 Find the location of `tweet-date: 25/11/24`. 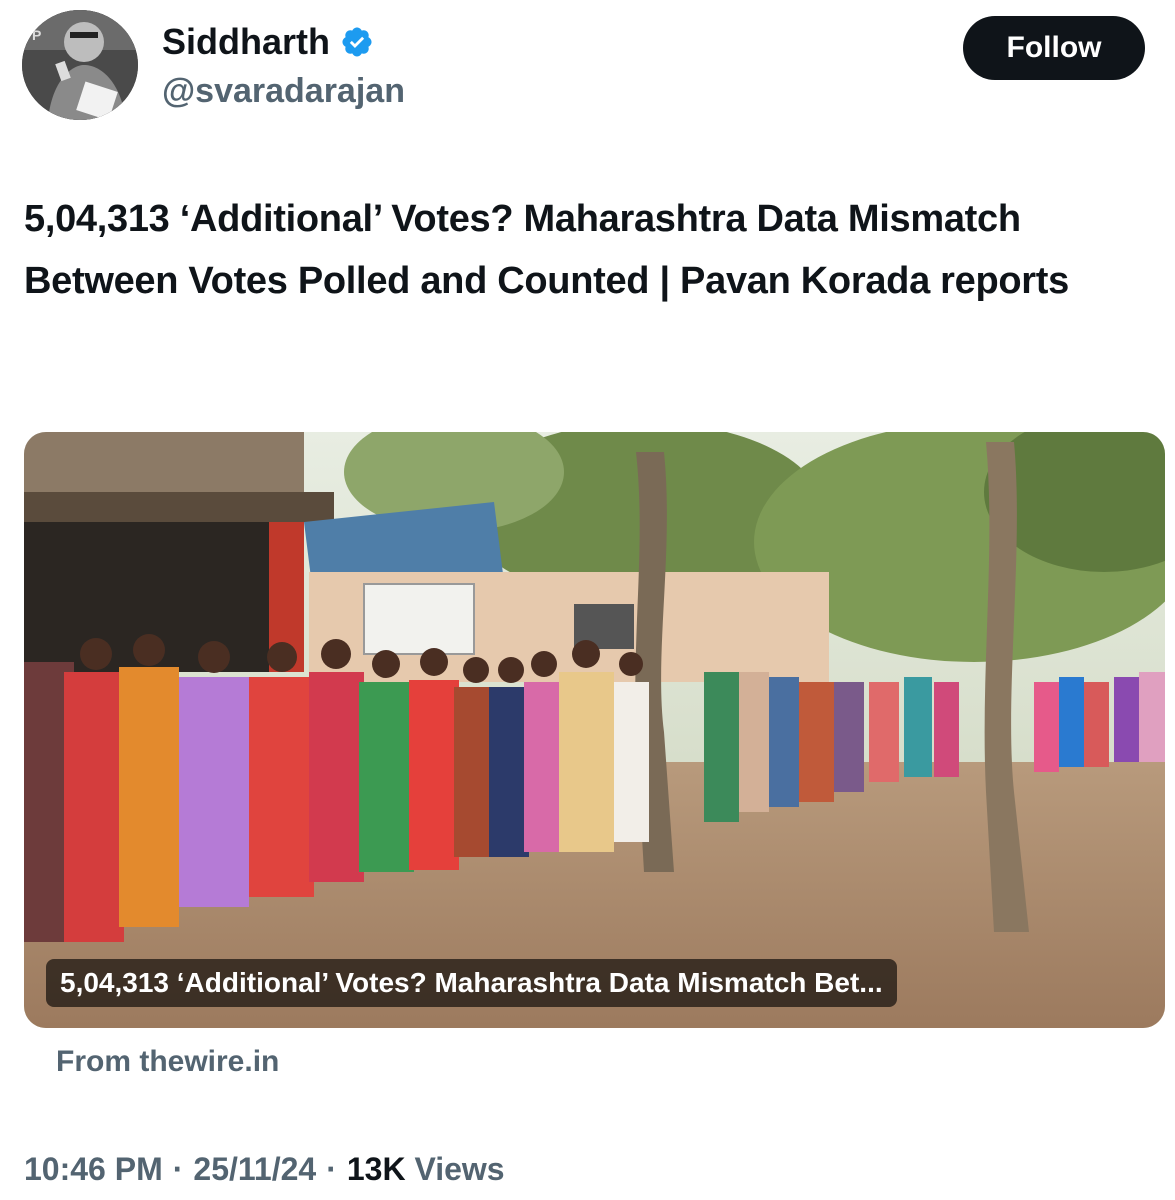

tweet-date: 25/11/24 is located at coordinates (254, 1169).